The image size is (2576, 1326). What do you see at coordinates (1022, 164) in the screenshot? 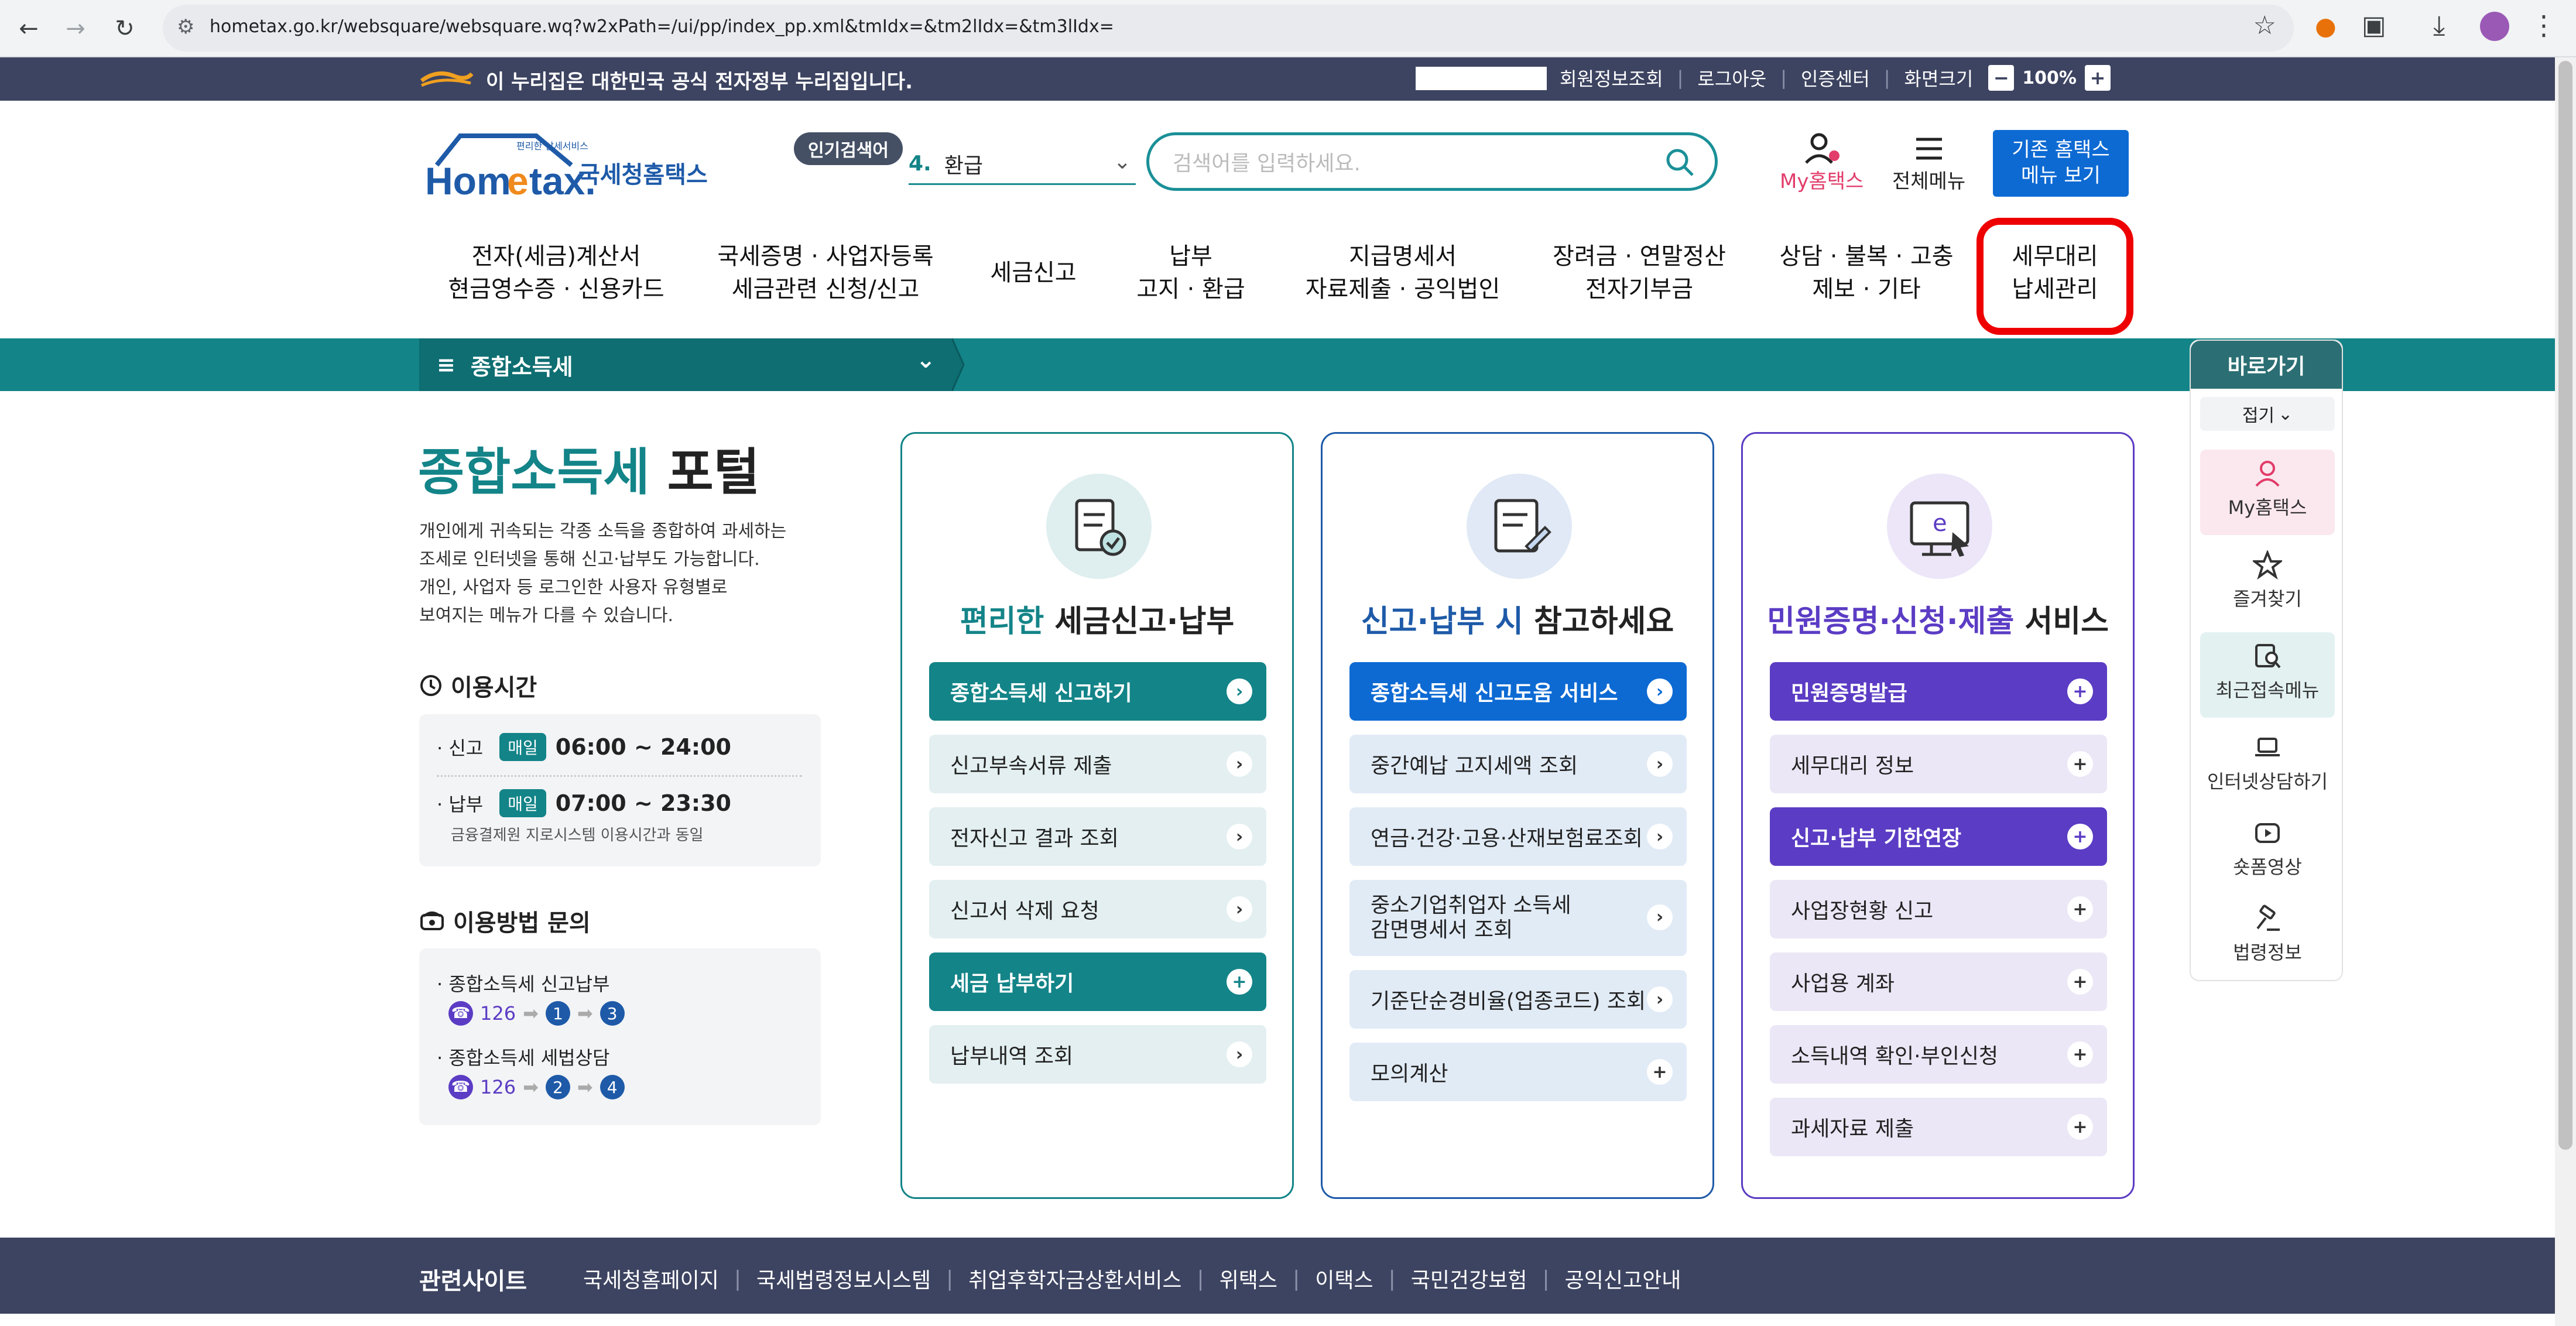
I see `popular-search-select: 4. 환급 ⌄` at bounding box center [1022, 164].